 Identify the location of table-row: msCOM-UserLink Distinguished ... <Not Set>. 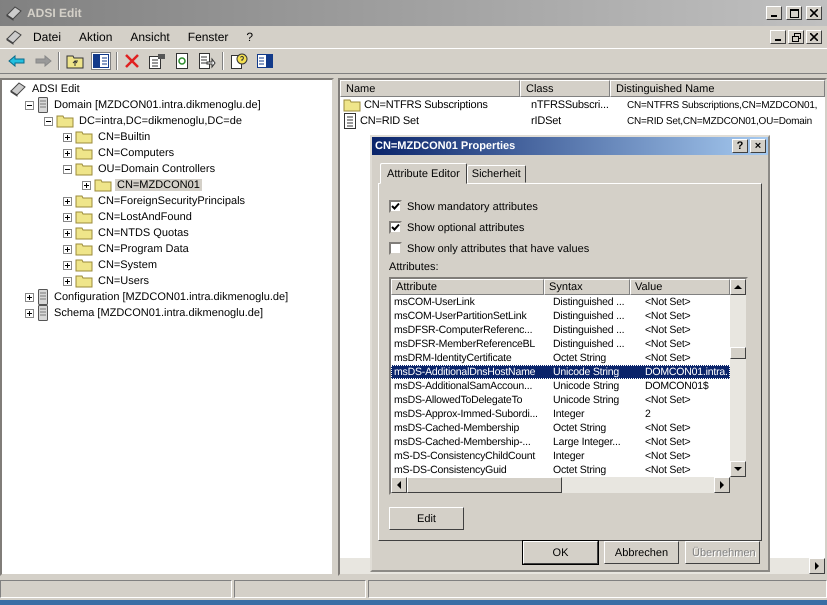
(560, 302).